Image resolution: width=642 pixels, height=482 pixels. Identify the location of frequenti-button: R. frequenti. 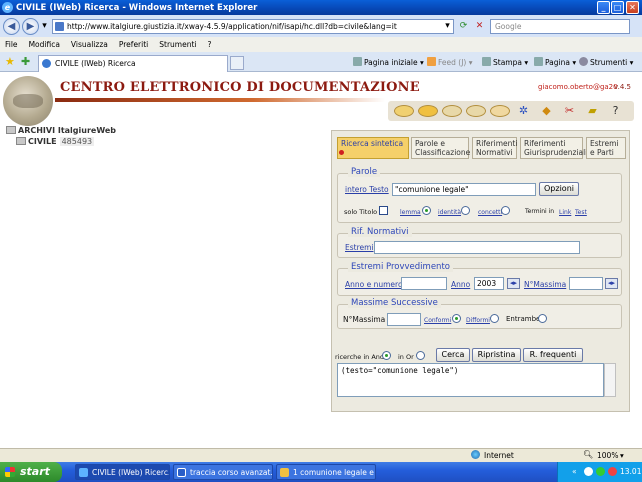
(553, 355).